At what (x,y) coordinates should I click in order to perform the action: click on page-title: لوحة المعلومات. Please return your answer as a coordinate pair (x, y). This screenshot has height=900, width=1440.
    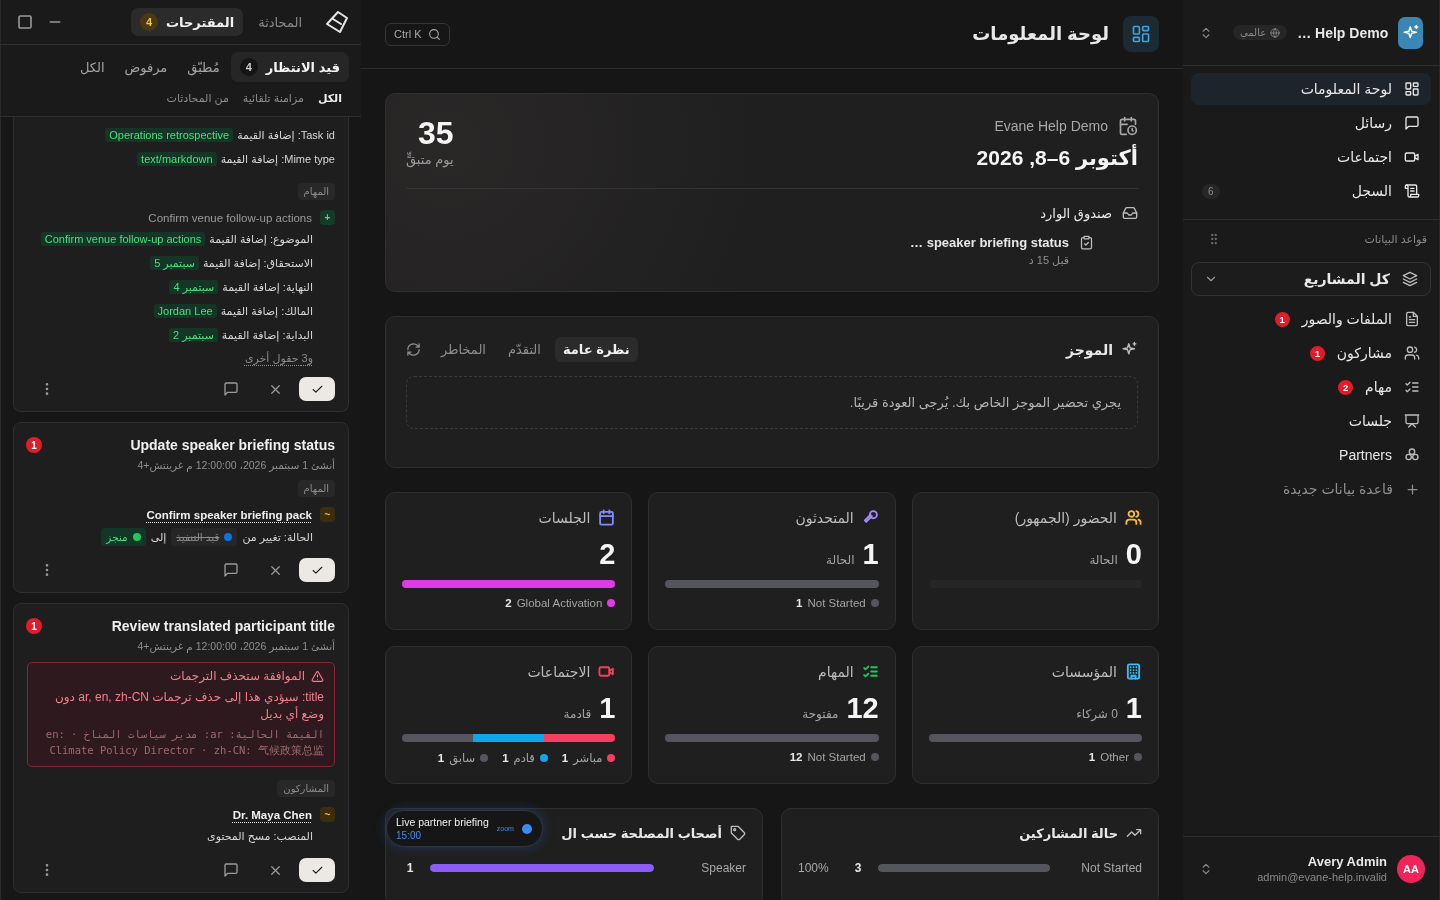
    Looking at the image, I should click on (1040, 34).